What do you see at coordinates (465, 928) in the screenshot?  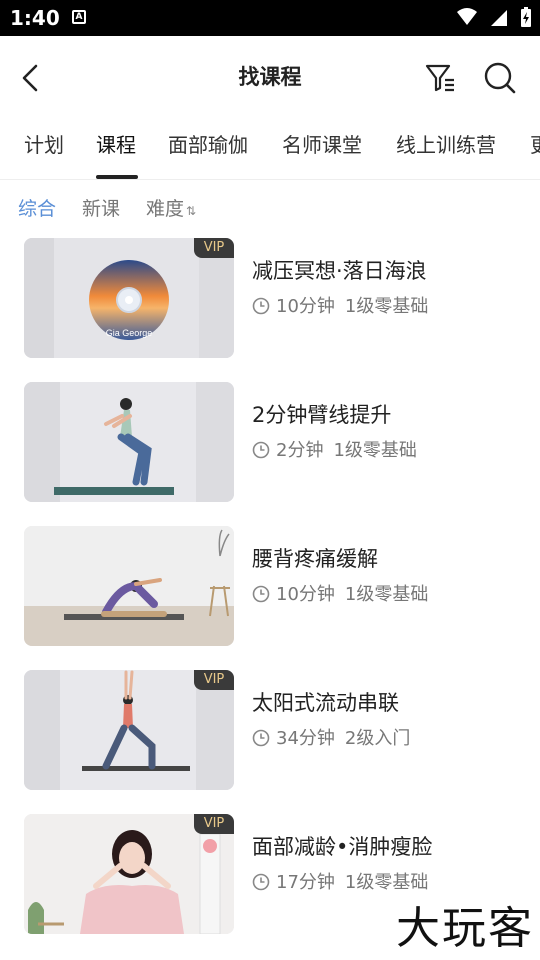 I see `watermark-logo: 大玩客` at bounding box center [465, 928].